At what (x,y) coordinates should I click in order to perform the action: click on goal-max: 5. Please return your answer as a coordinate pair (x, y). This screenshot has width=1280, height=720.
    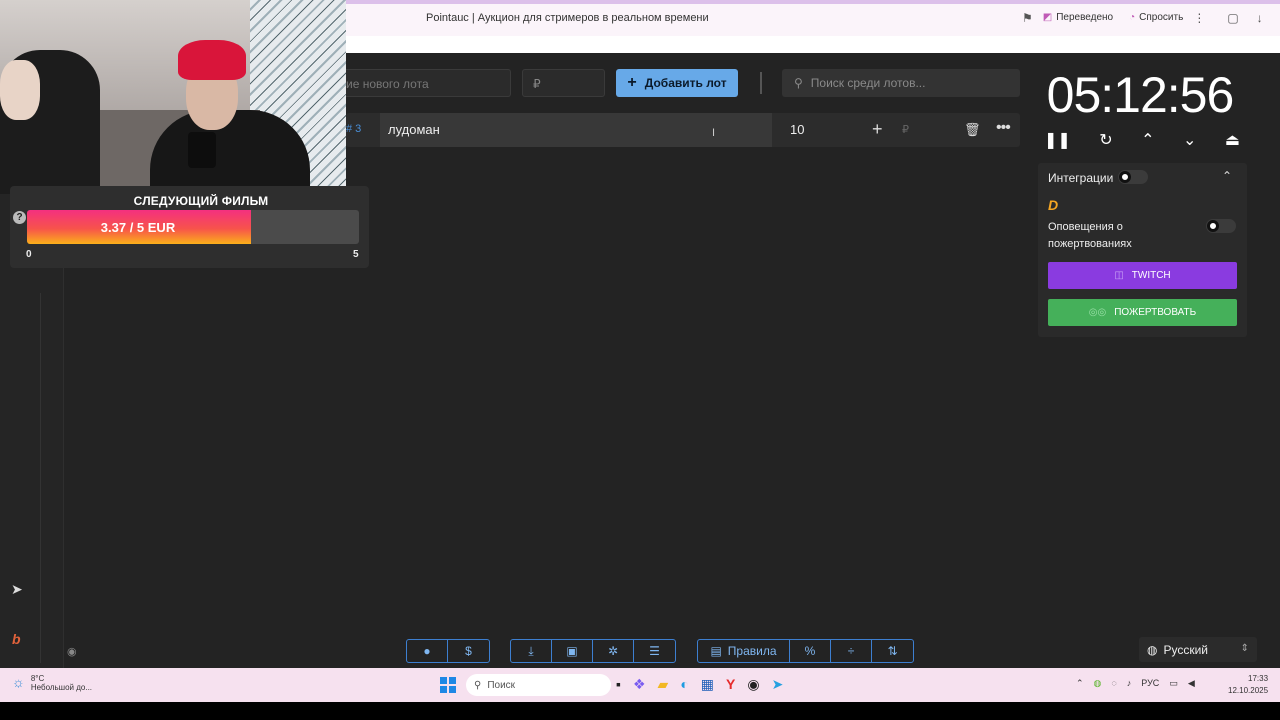
    Looking at the image, I should click on (356, 254).